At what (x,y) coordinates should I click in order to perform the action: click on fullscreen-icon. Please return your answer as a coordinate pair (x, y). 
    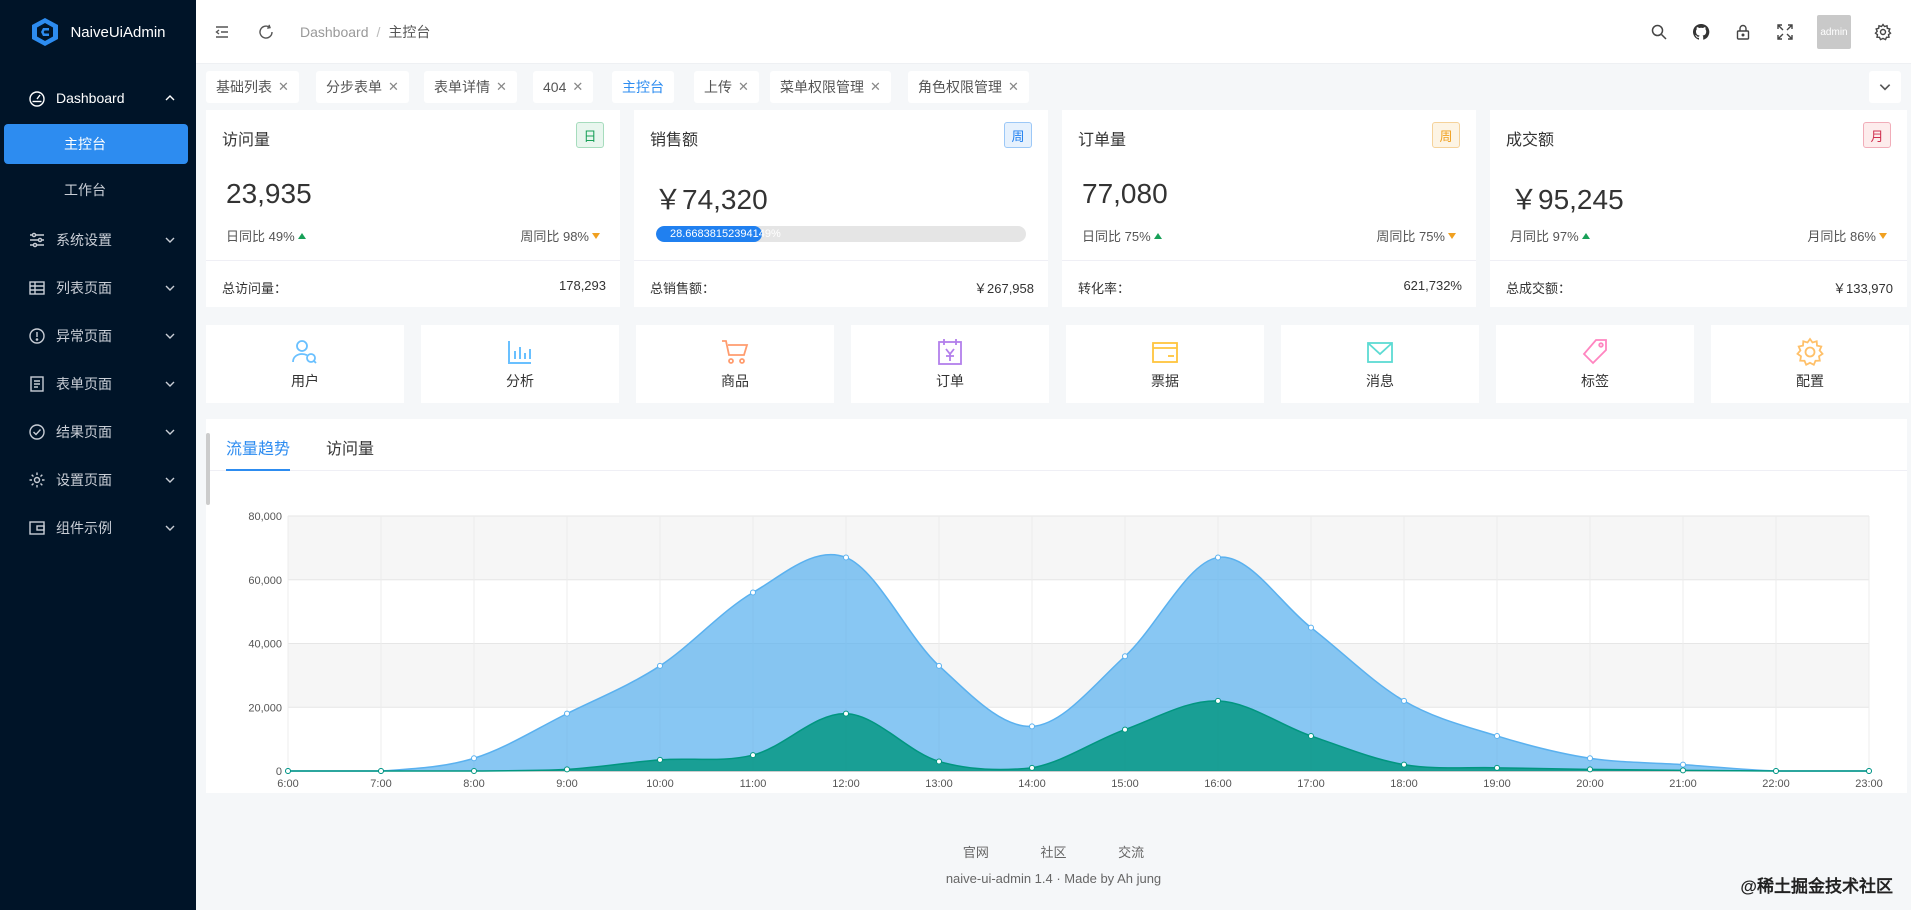
    Looking at the image, I should click on (1785, 32).